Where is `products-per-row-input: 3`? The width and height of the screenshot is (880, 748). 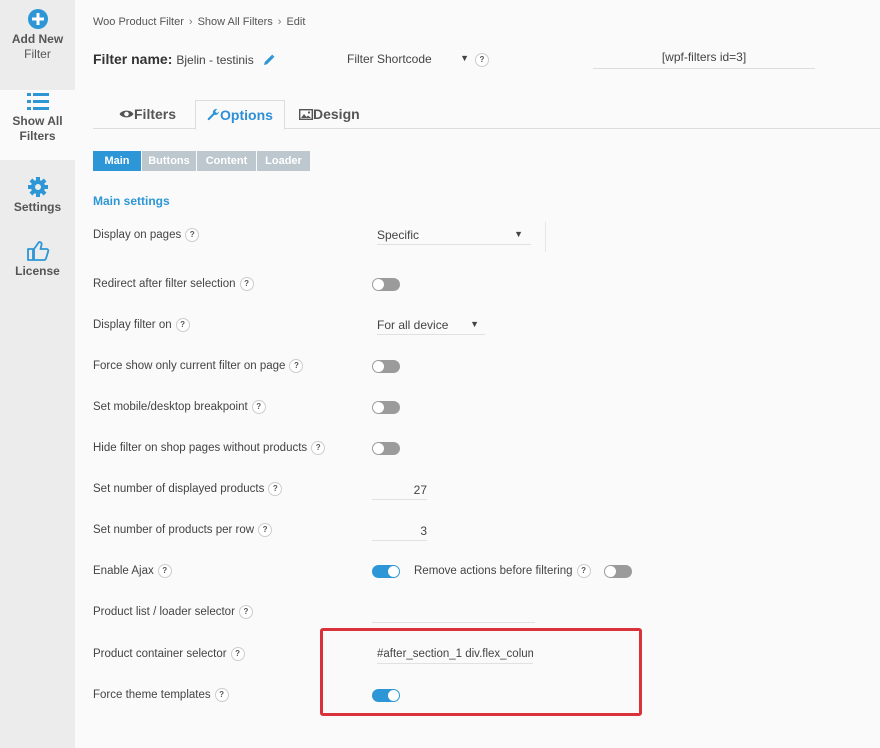
products-per-row-input: 3 is located at coordinates (399, 531).